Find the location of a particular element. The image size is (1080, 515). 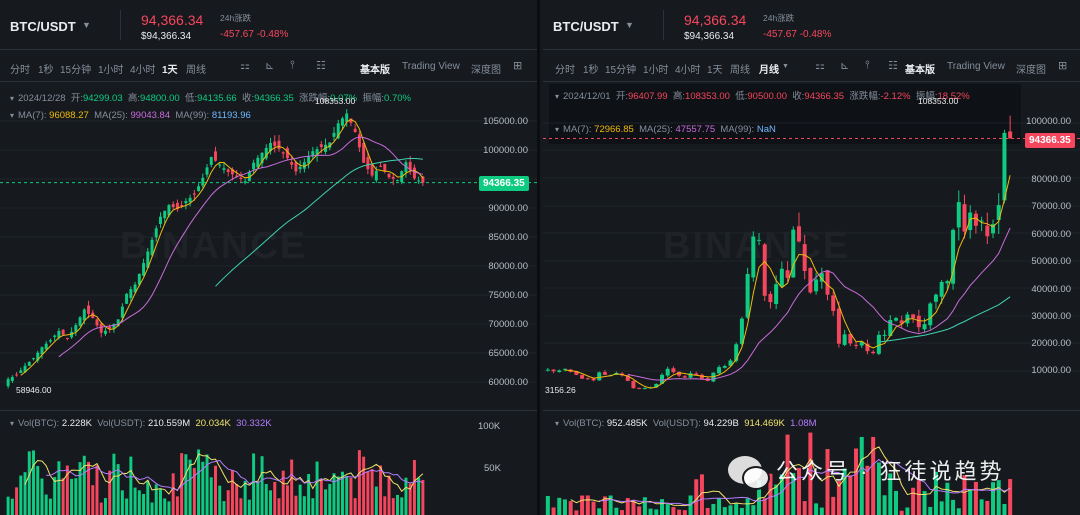

current-price-tag: 94366.35 is located at coordinates (504, 183).